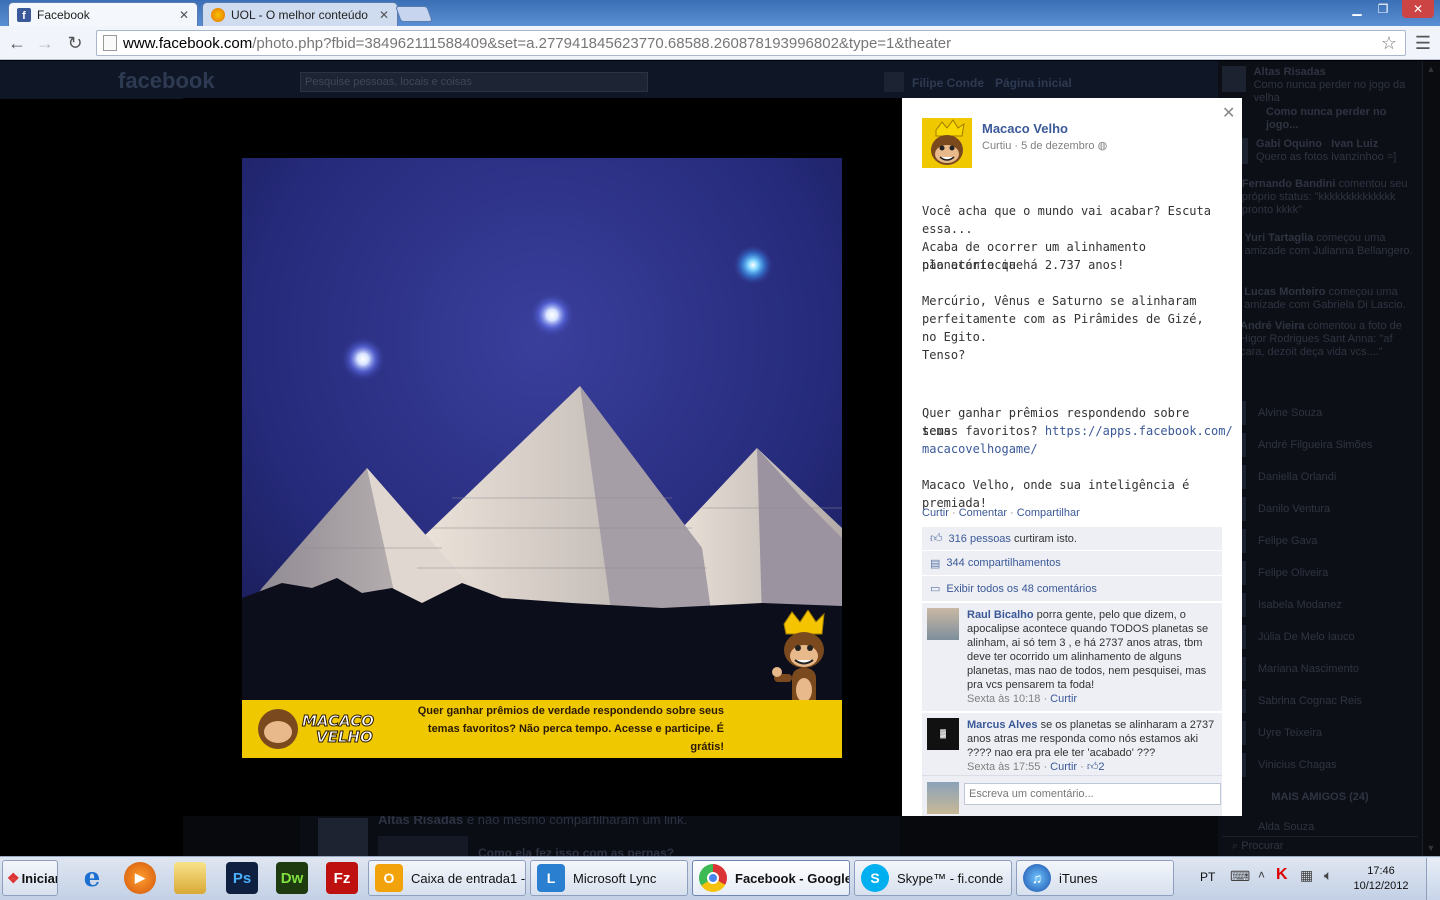 This screenshot has width=1440, height=900. Describe the element at coordinates (110, 43) in the screenshot. I see `page-icon` at that location.